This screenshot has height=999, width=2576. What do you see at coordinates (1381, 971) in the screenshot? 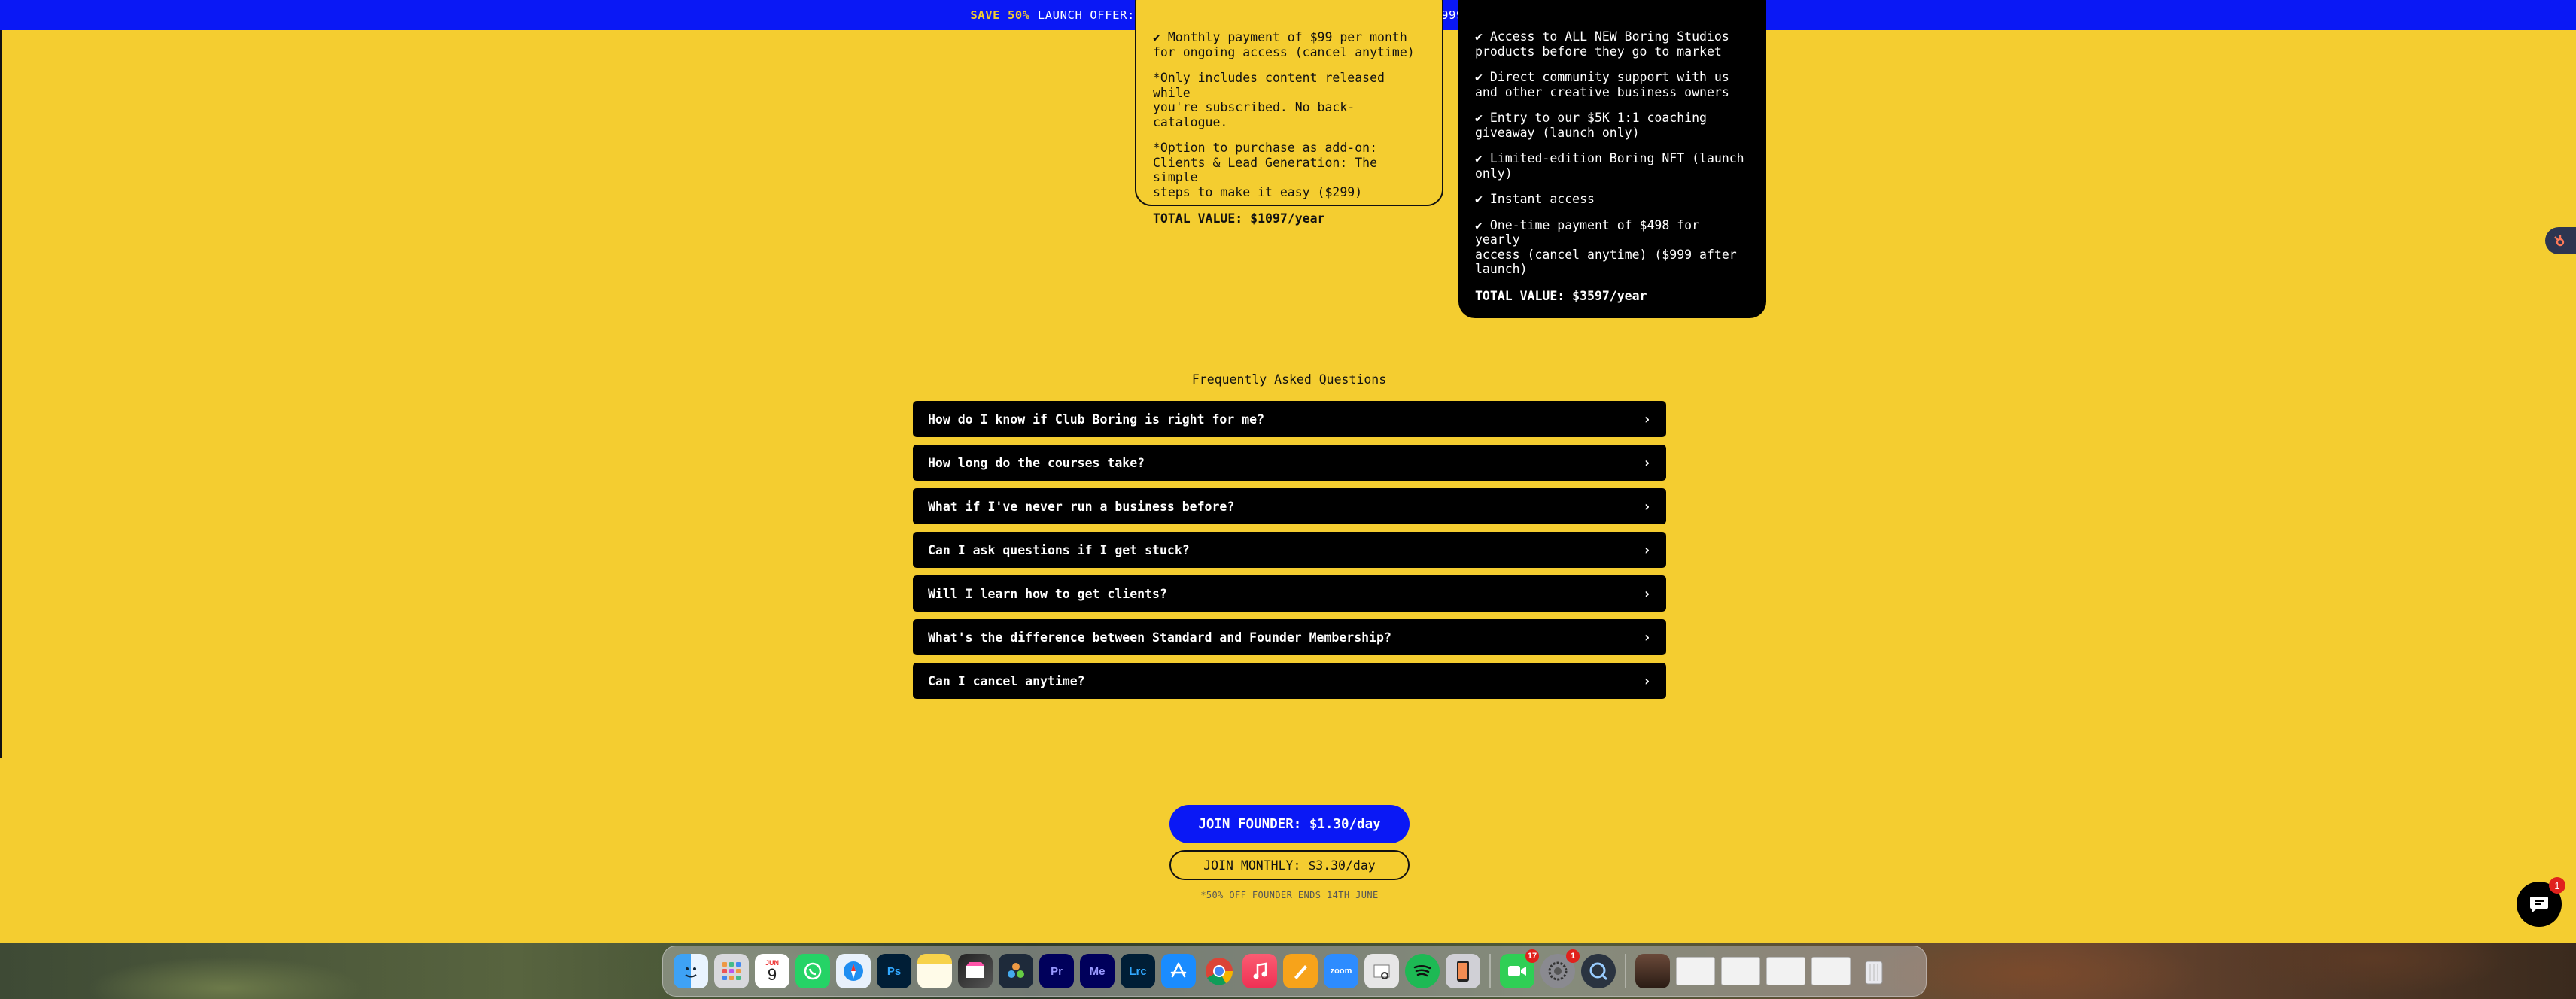
I see `preview-icon` at bounding box center [1381, 971].